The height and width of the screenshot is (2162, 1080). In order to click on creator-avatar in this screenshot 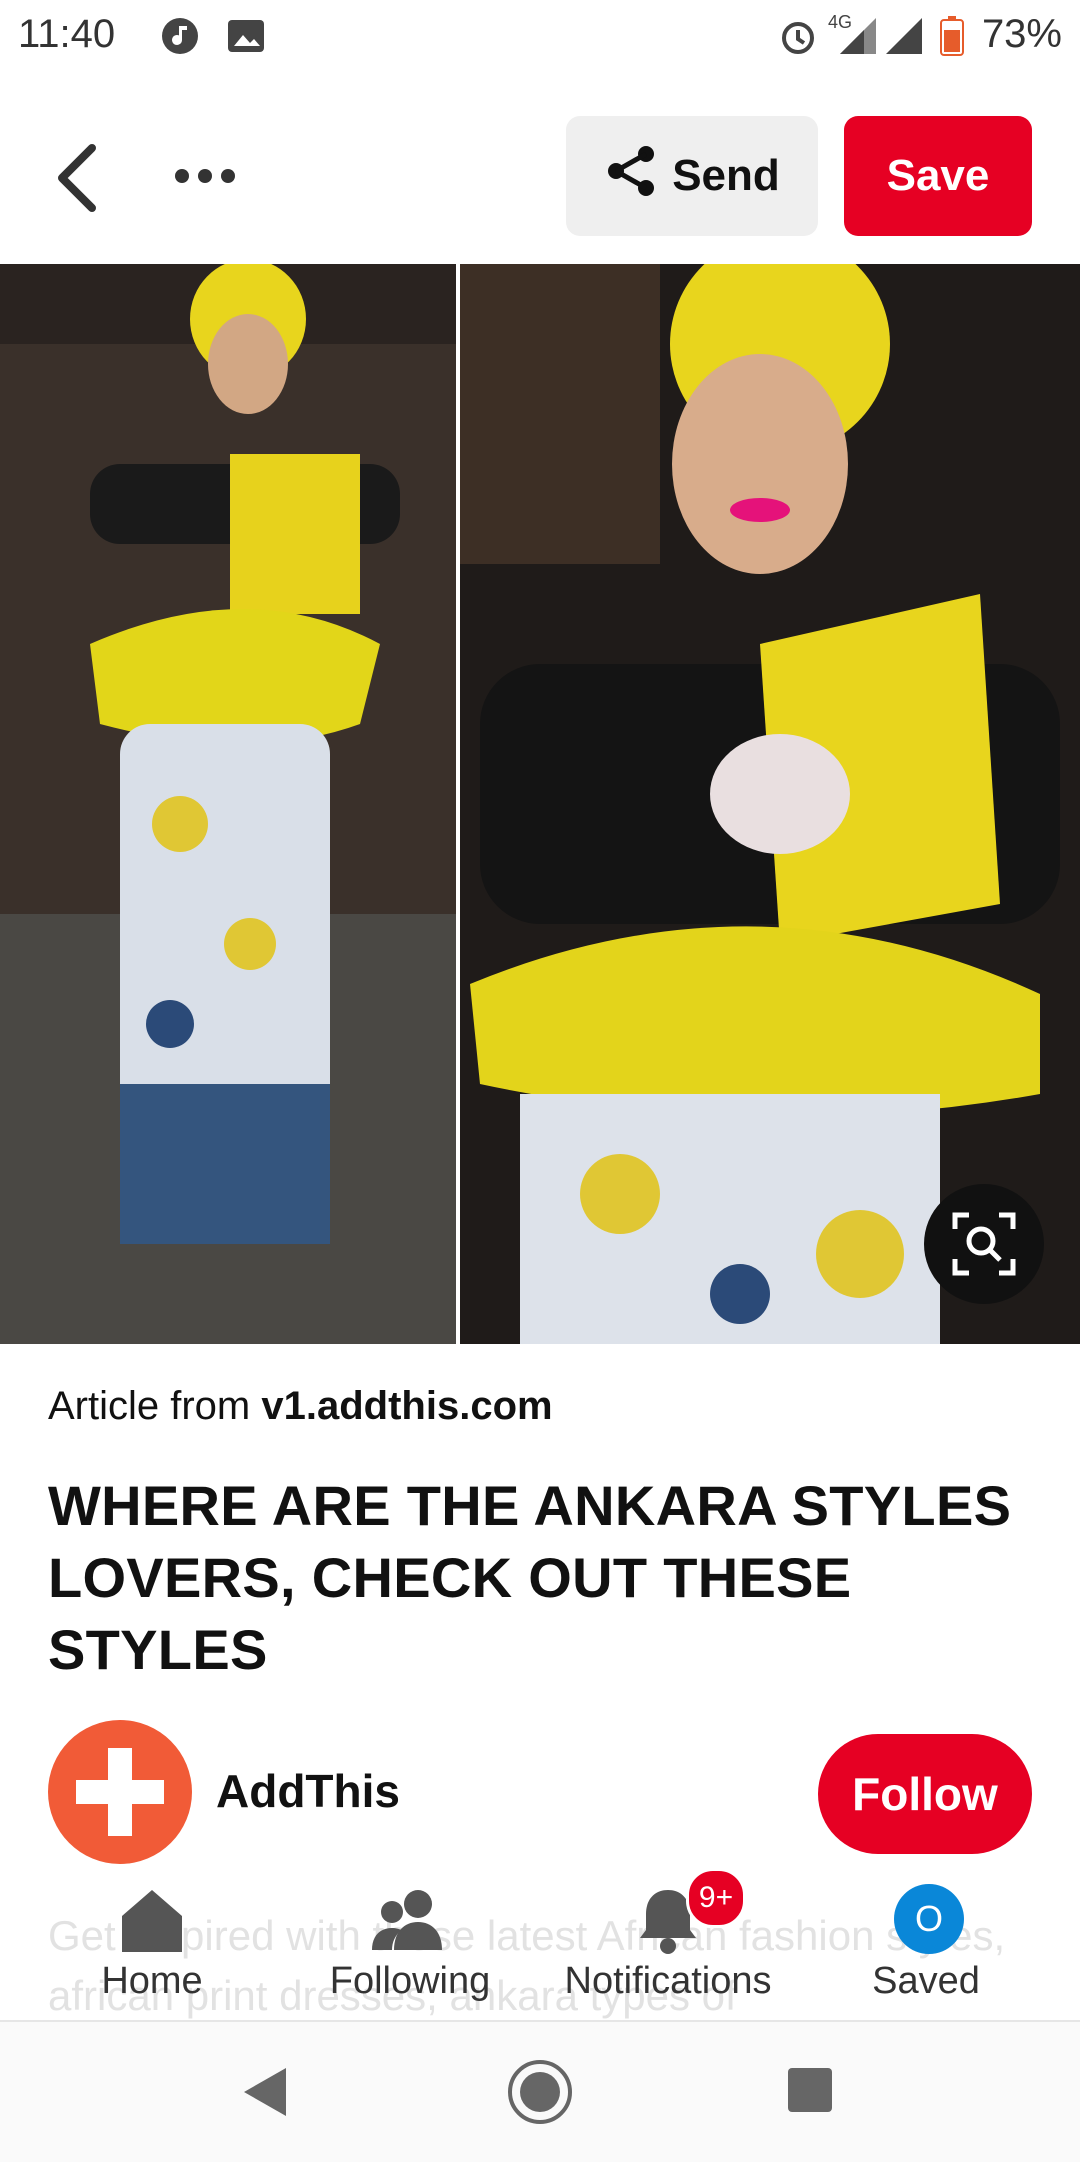, I will do `click(120, 1792)`.